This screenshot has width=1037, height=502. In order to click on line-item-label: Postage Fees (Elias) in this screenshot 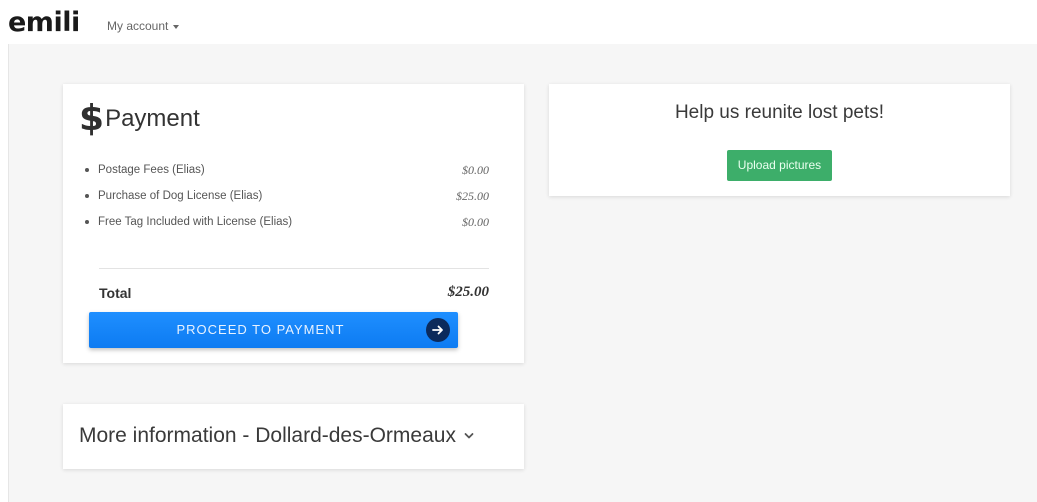, I will do `click(151, 170)`.